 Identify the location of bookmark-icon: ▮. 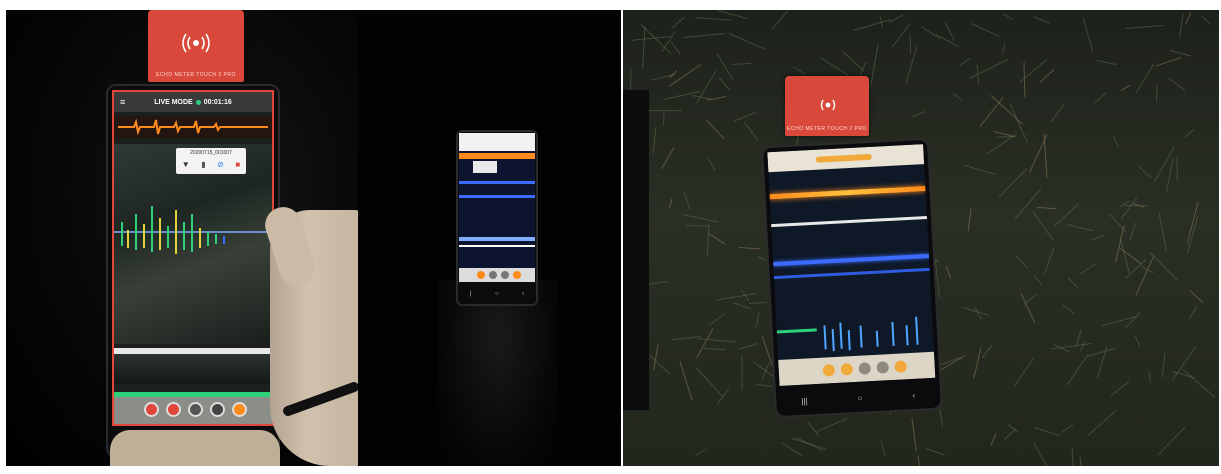
(203, 164).